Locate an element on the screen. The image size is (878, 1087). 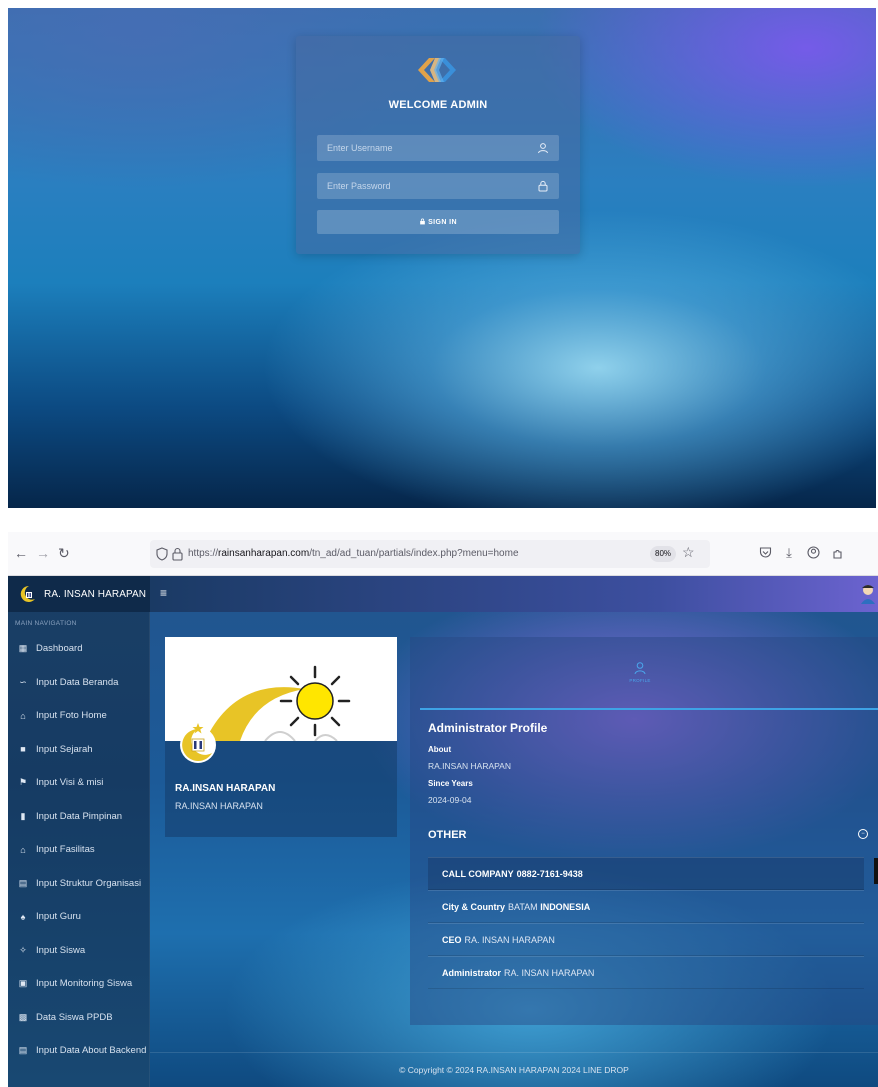
sidebar-item-label: Input Monitoring Siswa is located at coordinates (84, 984).